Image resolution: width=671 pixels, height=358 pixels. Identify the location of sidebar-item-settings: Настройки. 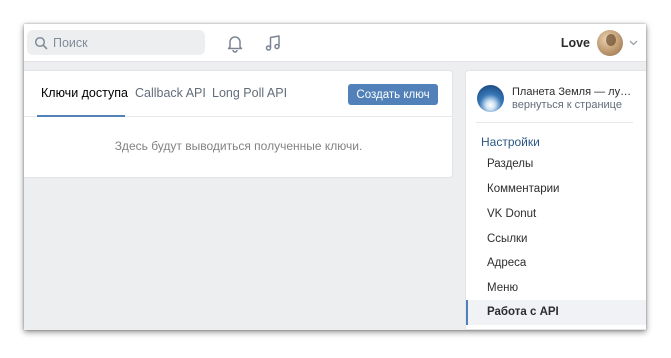
(510, 142).